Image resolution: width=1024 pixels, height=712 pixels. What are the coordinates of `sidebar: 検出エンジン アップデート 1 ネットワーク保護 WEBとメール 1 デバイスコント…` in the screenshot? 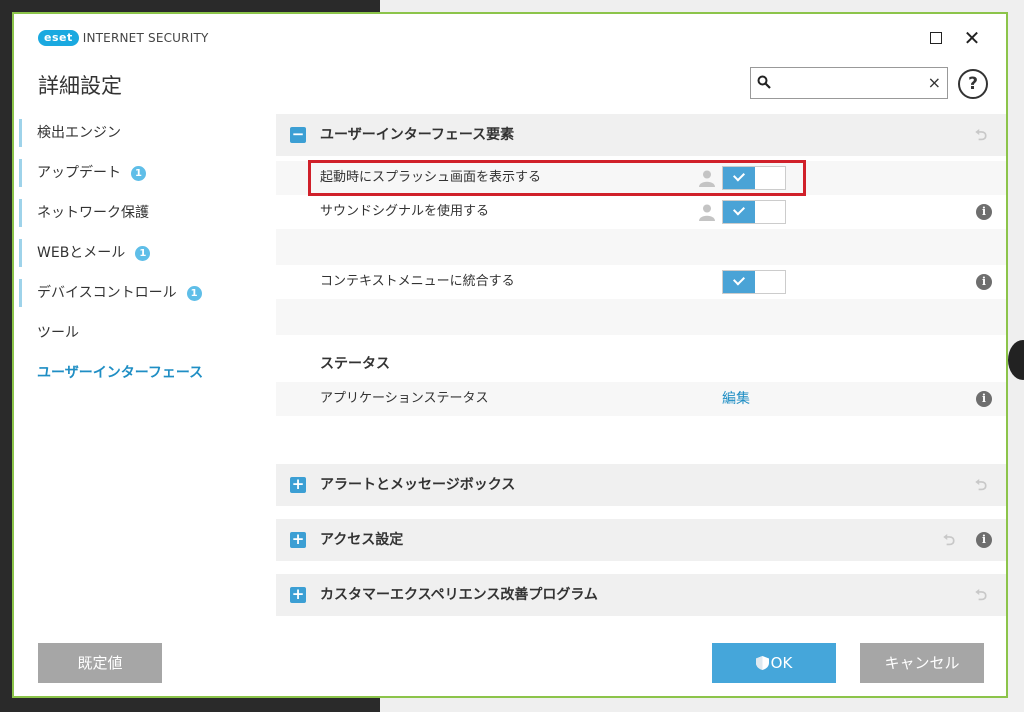 It's located at (139, 254).